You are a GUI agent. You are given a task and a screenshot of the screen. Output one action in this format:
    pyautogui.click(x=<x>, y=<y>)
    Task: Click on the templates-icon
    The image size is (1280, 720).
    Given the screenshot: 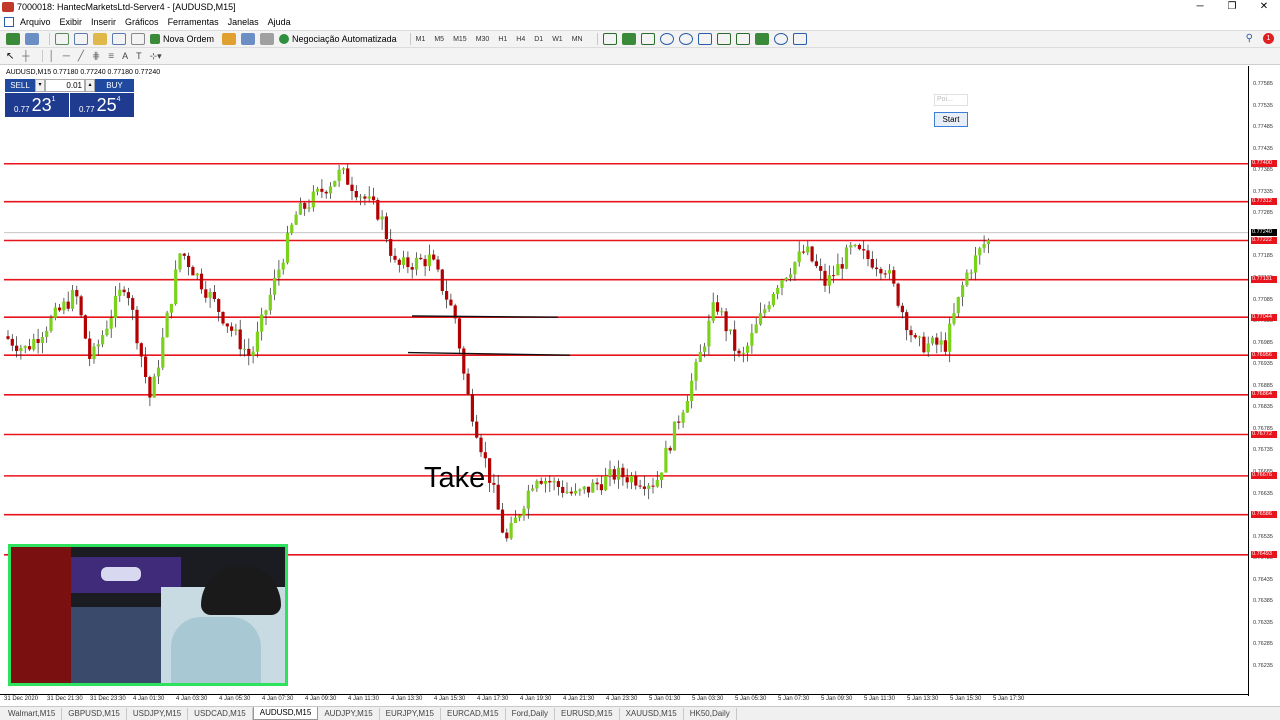 What is the action you would take?
    pyautogui.click(x=799, y=39)
    